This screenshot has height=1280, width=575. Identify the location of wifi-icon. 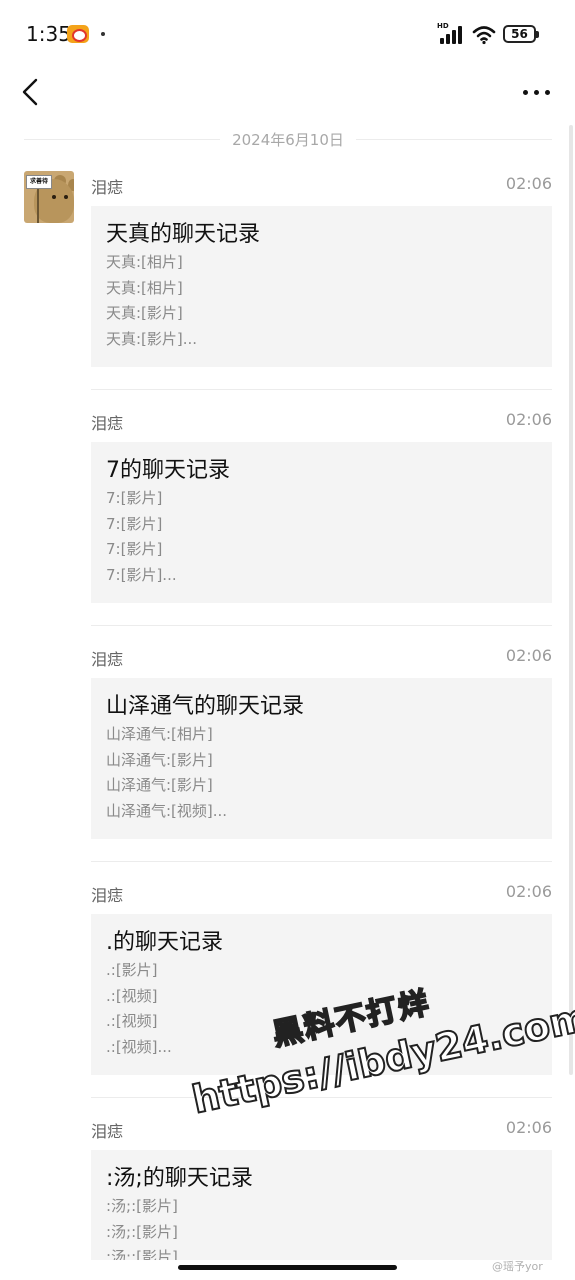
(484, 35).